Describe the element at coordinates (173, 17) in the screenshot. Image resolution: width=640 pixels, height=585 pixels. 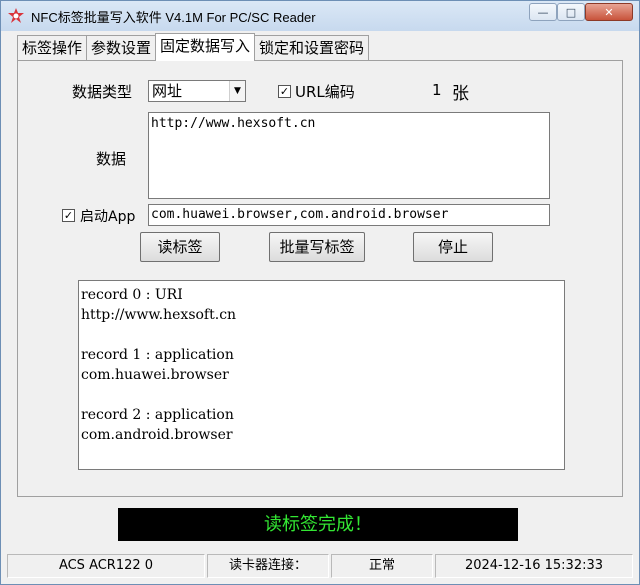
I see `window-title: NFC标签批量写入软件 V4.1M For PC/SC Reader` at that location.